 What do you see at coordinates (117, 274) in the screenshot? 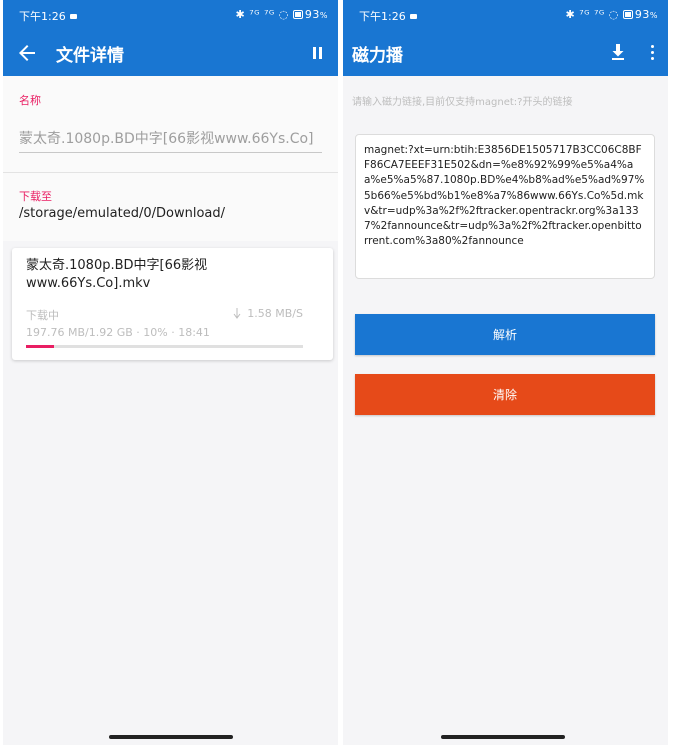
I see `task-filename: 蒙太奇.1080p.BD中字[66影视www.66Ys.Co].mkv` at bounding box center [117, 274].